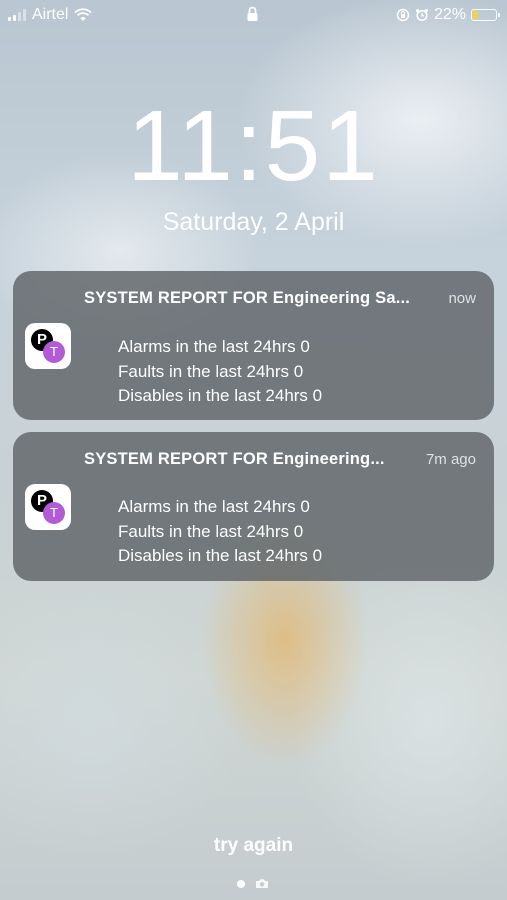  Describe the element at coordinates (253, 846) in the screenshot. I see `try-again-button: try again` at that location.